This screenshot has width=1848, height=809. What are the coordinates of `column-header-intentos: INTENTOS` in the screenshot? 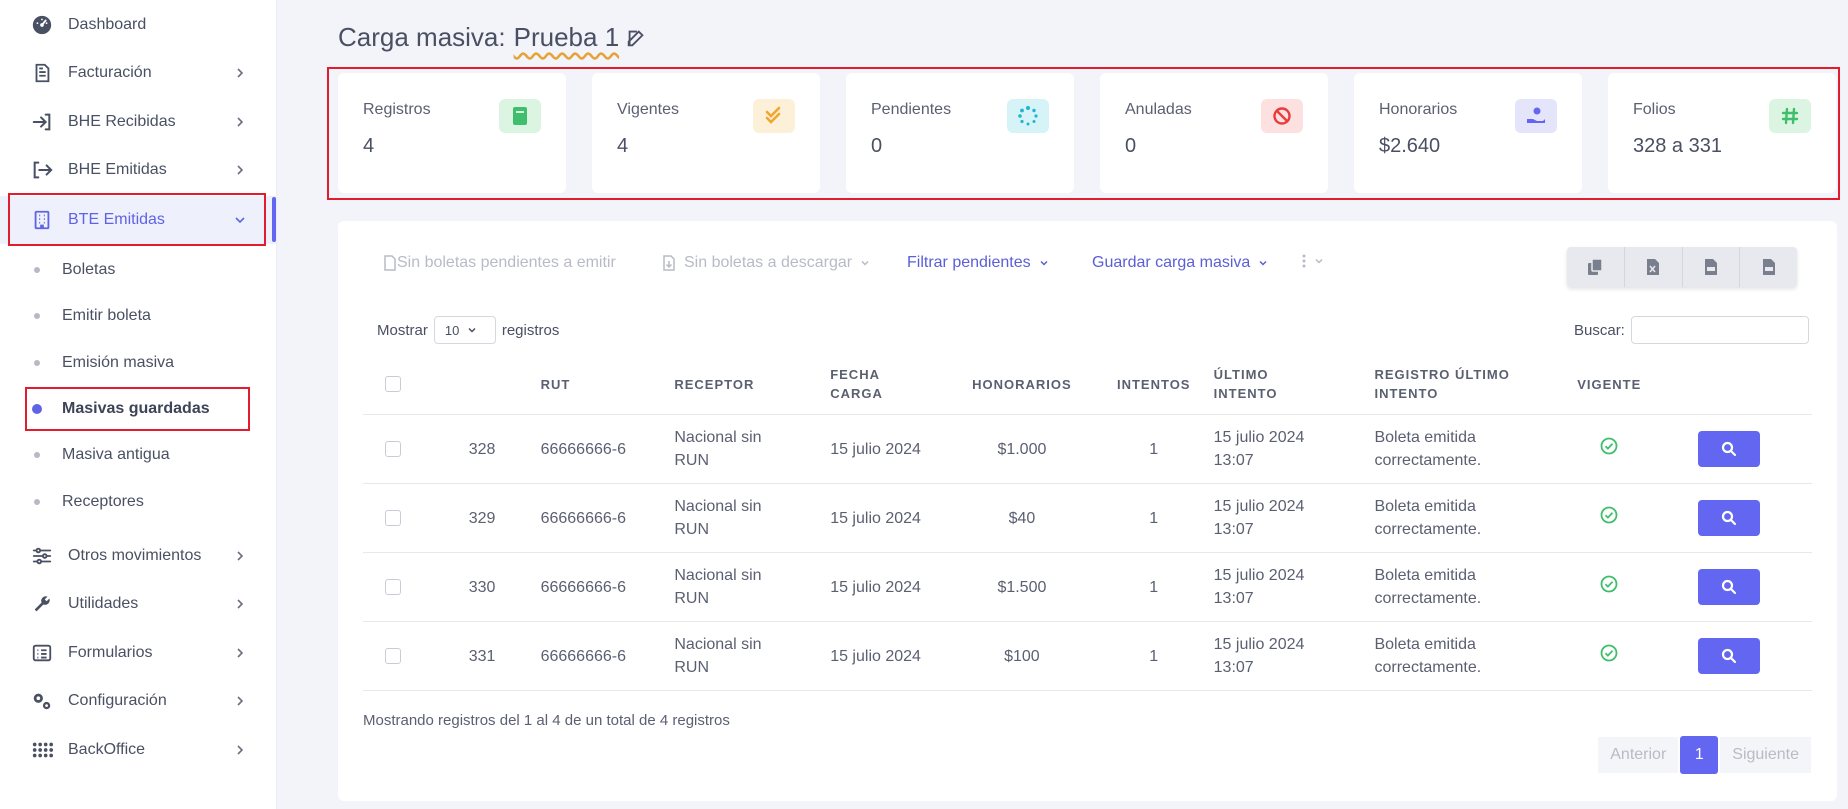 It's located at (1153, 384).